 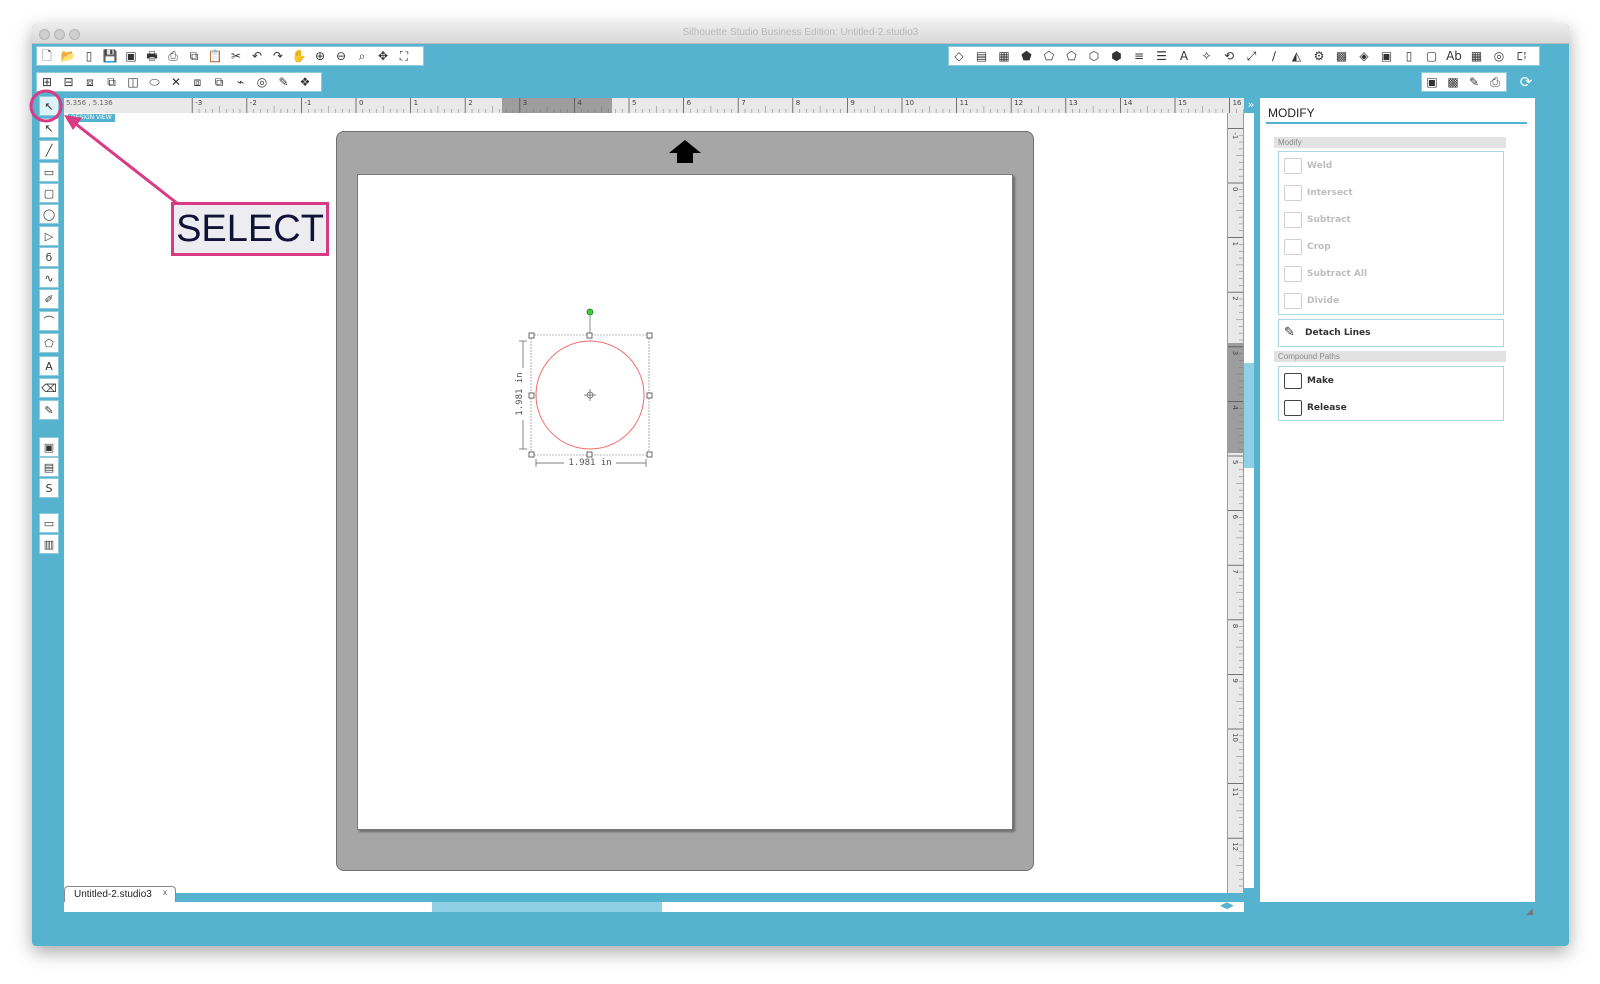 I want to click on line-tool-icon: ╱, so click(x=49, y=150).